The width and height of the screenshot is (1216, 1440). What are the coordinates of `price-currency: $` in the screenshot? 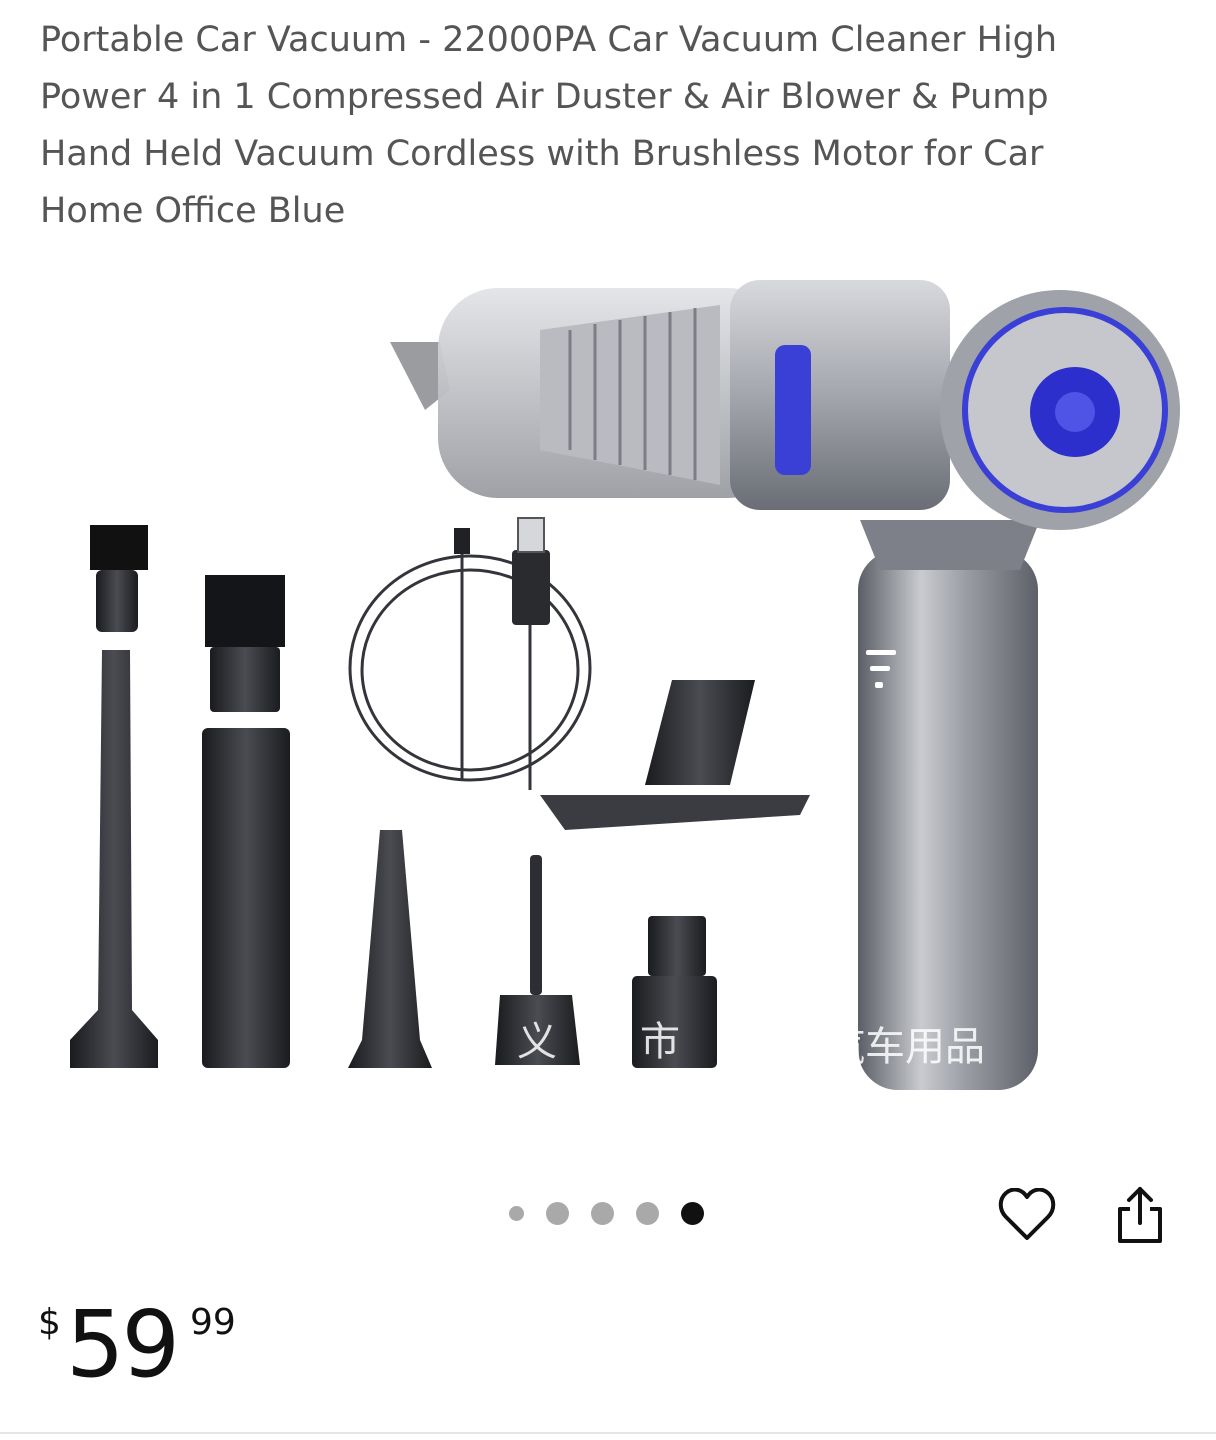 It's located at (49, 1322).